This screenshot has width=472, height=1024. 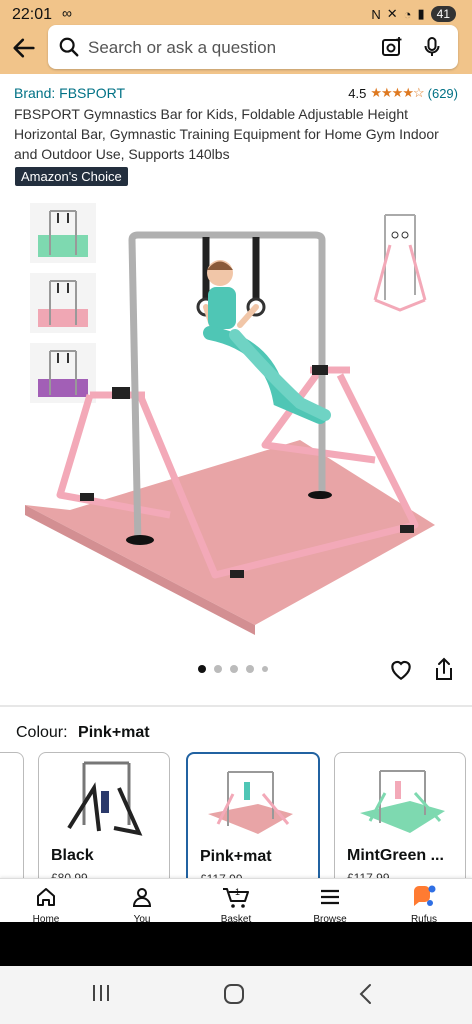 I want to click on screen-black-band, so click(x=236, y=944).